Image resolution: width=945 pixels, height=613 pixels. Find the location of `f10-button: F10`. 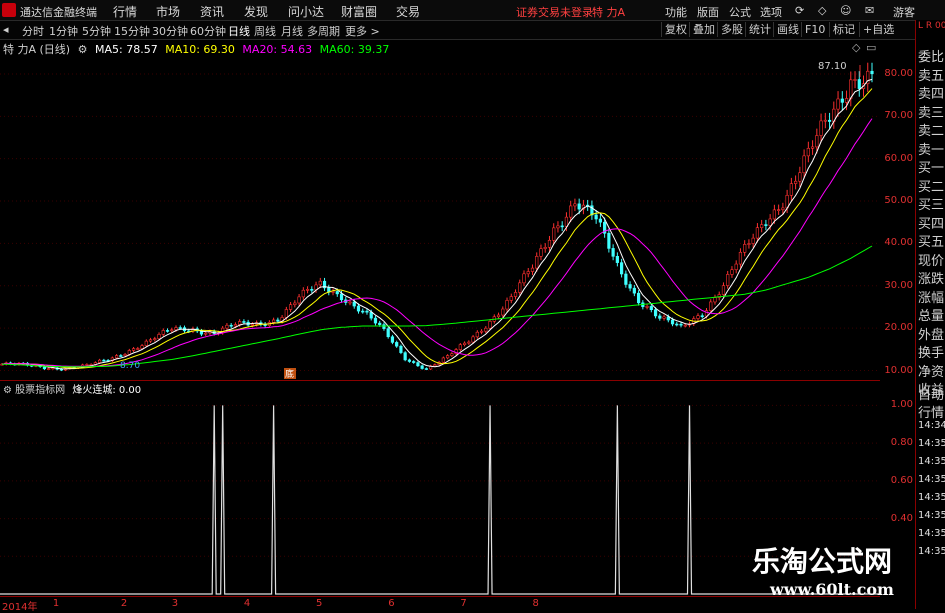

f10-button: F10 is located at coordinates (814, 29).